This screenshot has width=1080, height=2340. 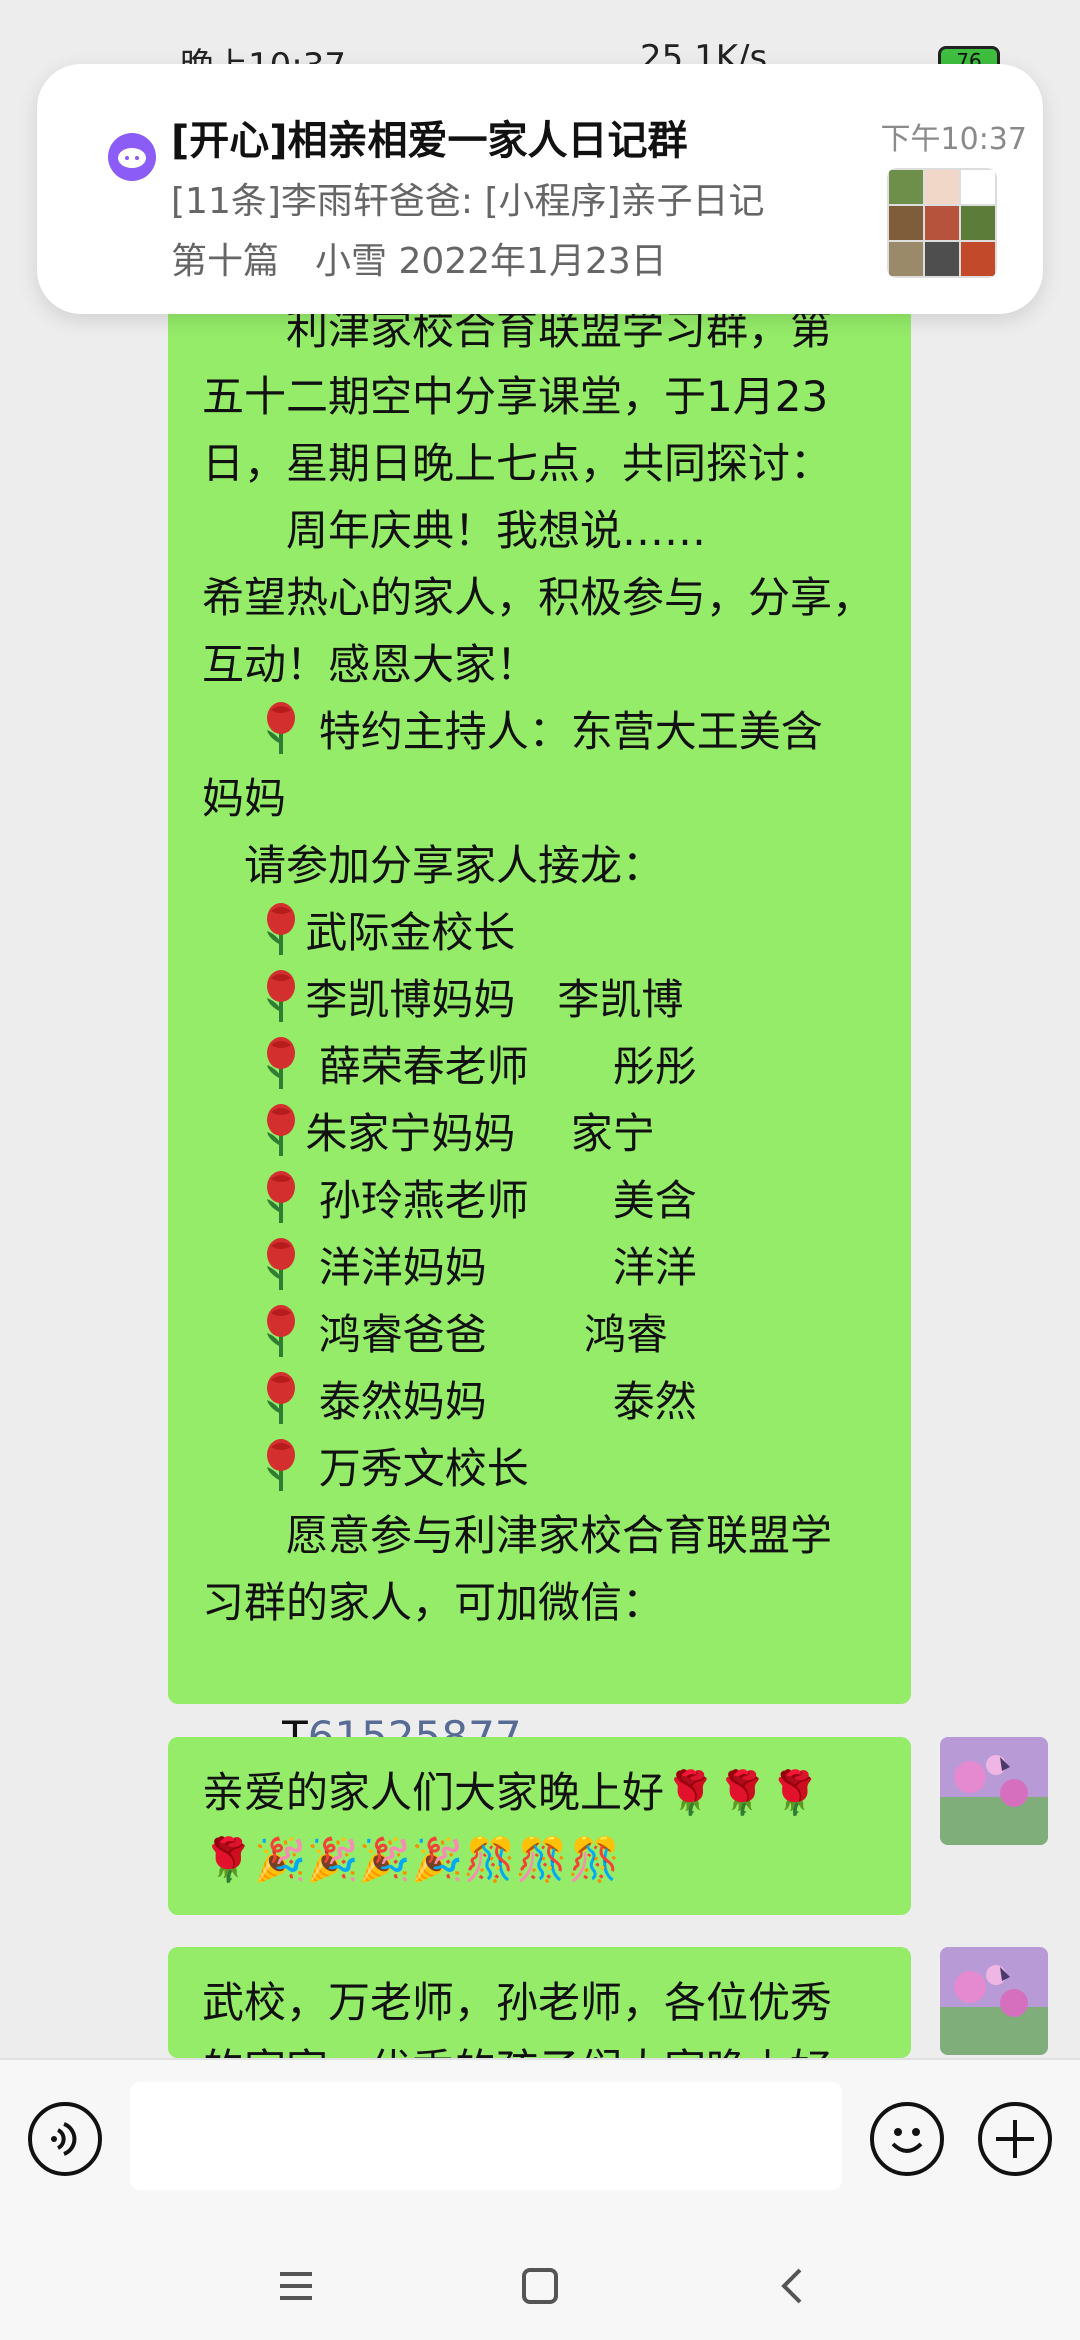 What do you see at coordinates (539, 1468) in the screenshot?
I see `participant-item: 万秀文校长` at bounding box center [539, 1468].